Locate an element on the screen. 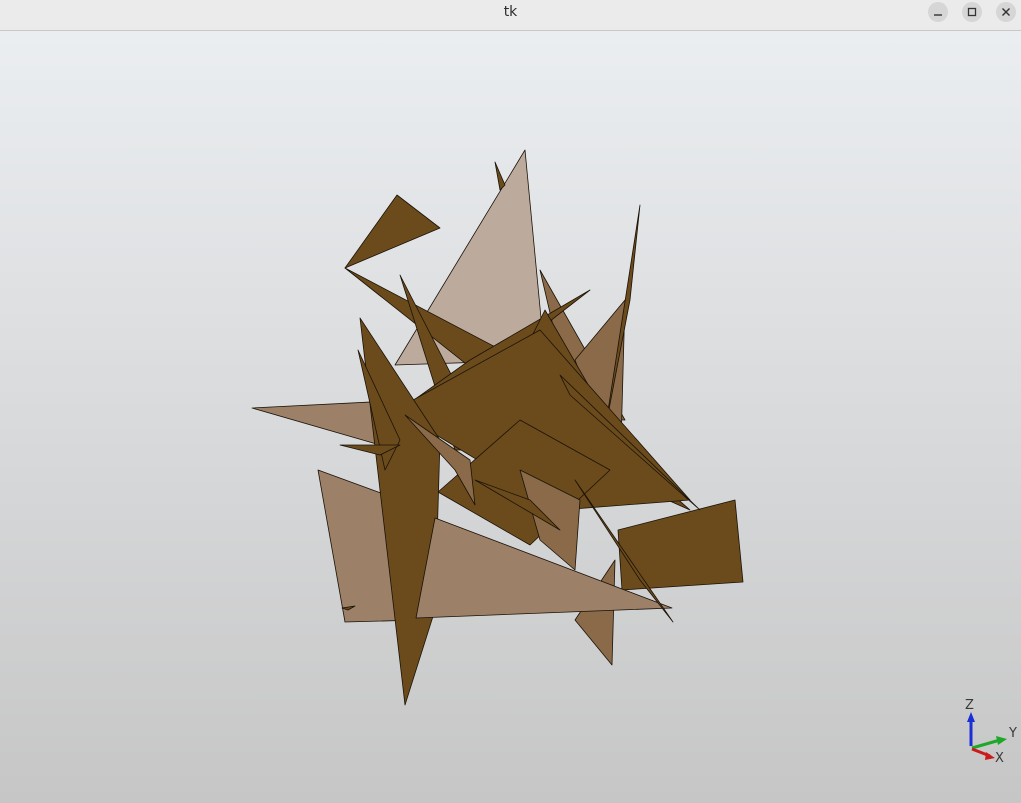 The height and width of the screenshot is (803, 1021). x-axis-arrowhead is located at coordinates (990, 756).